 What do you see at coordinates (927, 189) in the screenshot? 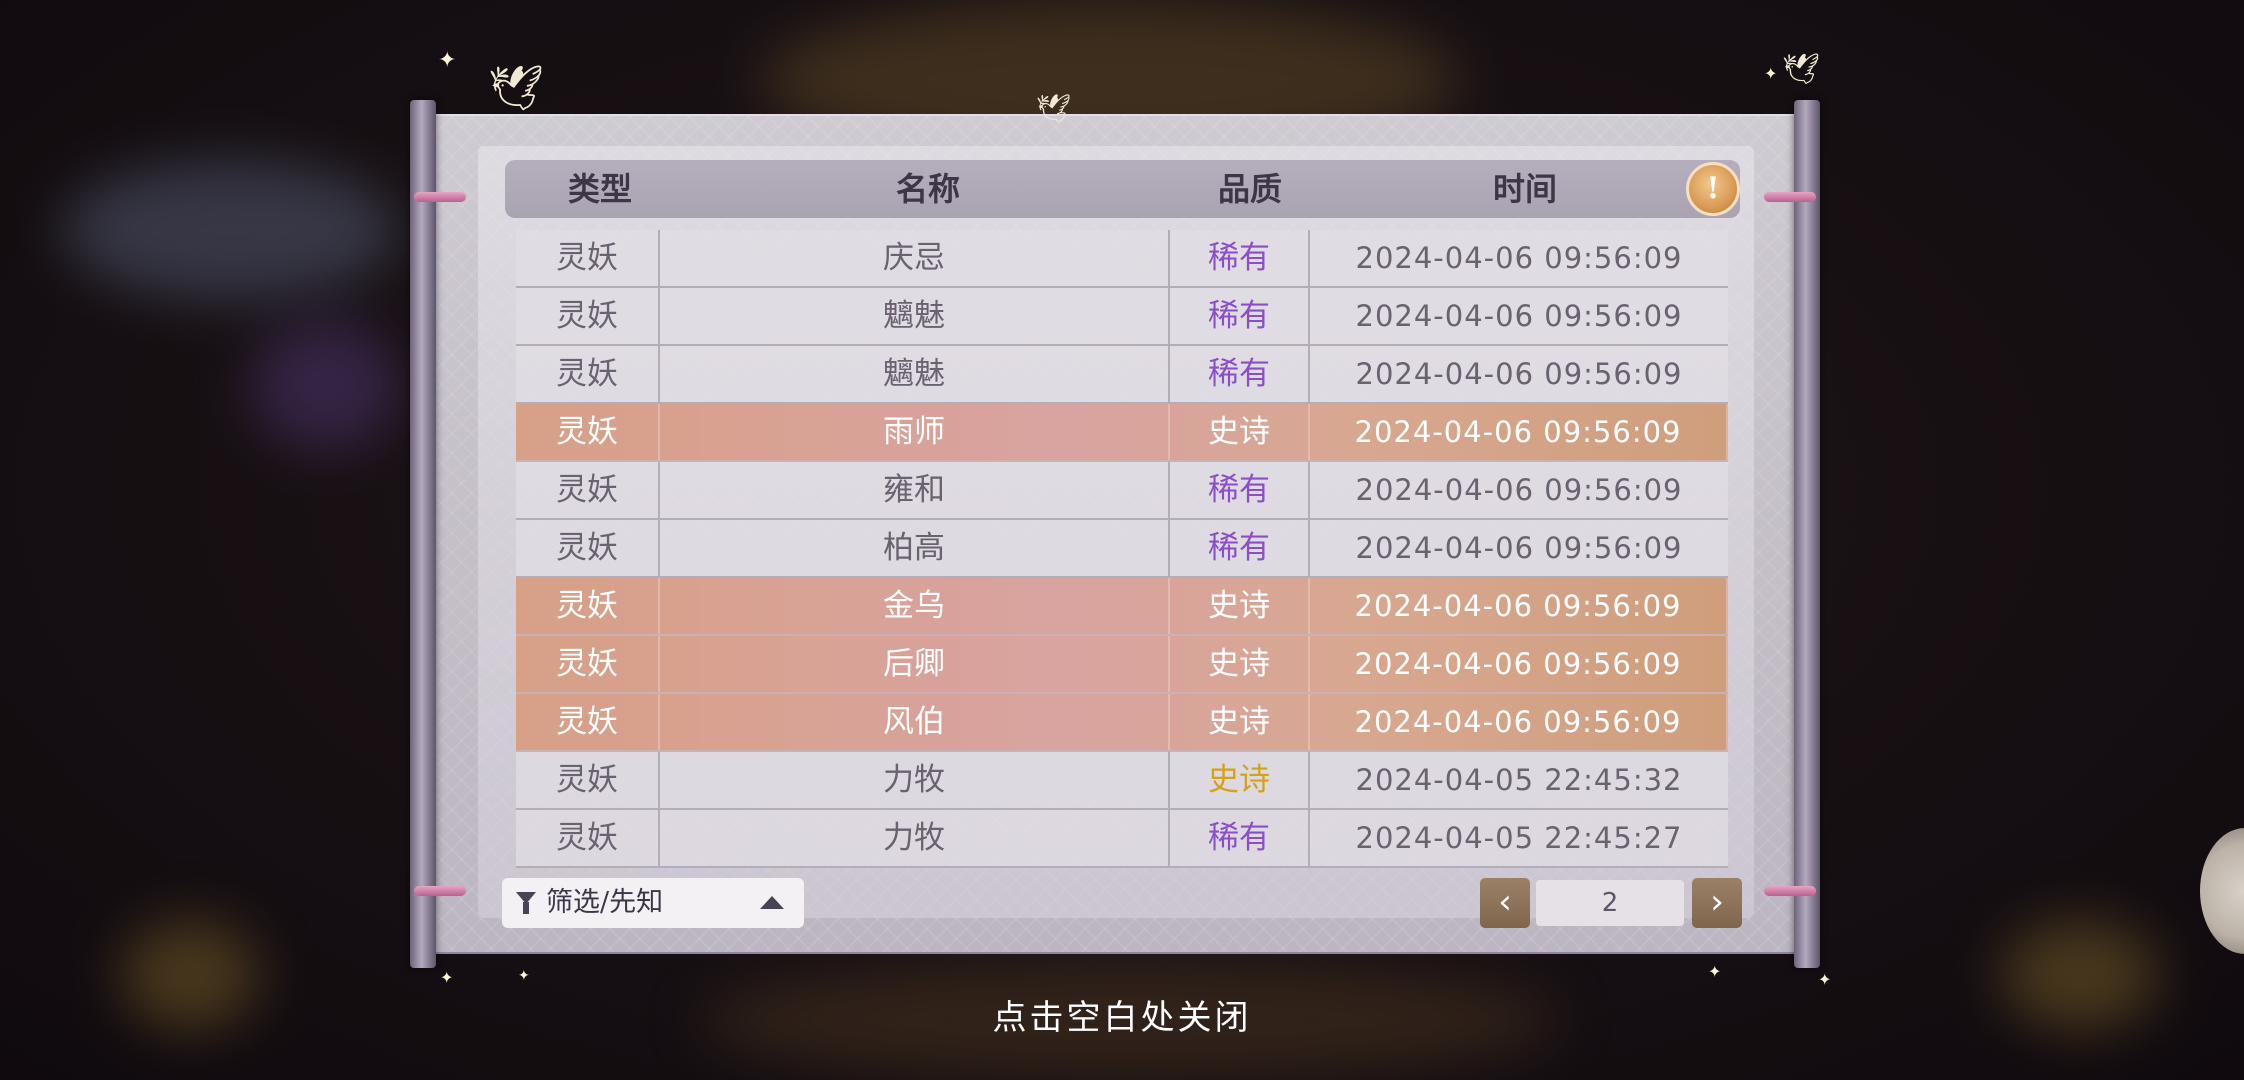
I see `header-name: 名称` at bounding box center [927, 189].